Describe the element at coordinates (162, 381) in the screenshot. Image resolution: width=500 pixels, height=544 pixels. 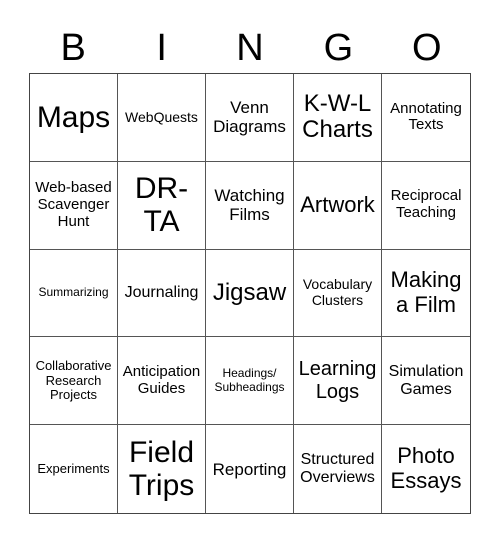
I see `bingo-cell: Anticipation Guides` at that location.